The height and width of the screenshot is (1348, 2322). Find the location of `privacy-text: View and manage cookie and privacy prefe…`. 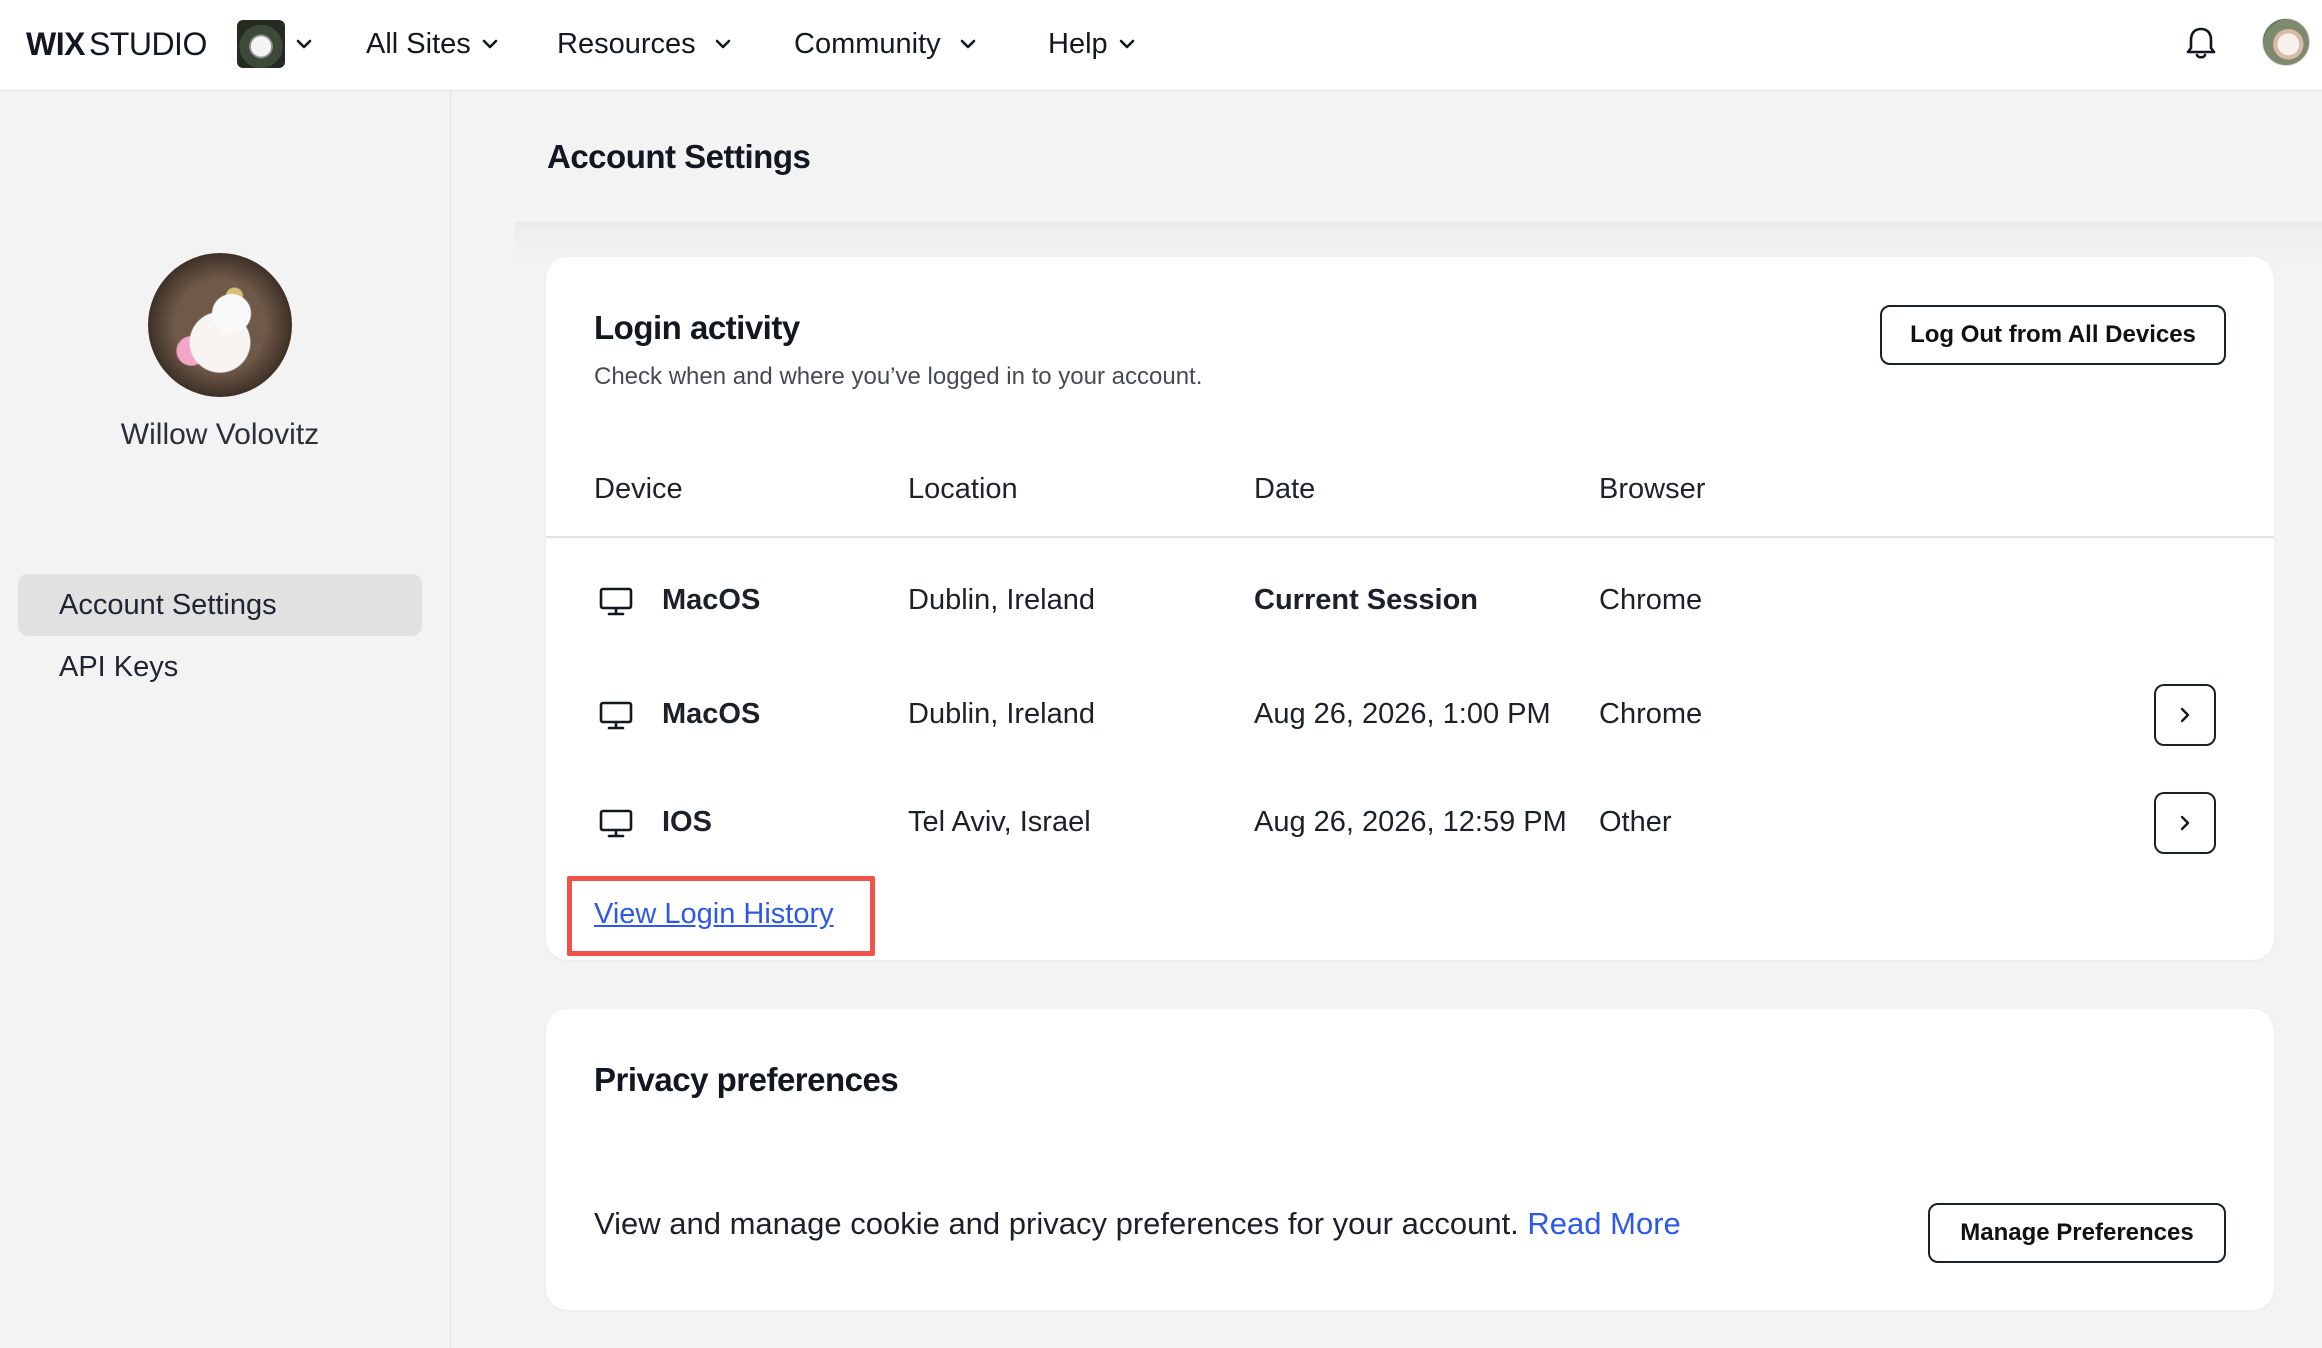

privacy-text: View and manage cookie and privacy prefe… is located at coordinates (1061, 1223).